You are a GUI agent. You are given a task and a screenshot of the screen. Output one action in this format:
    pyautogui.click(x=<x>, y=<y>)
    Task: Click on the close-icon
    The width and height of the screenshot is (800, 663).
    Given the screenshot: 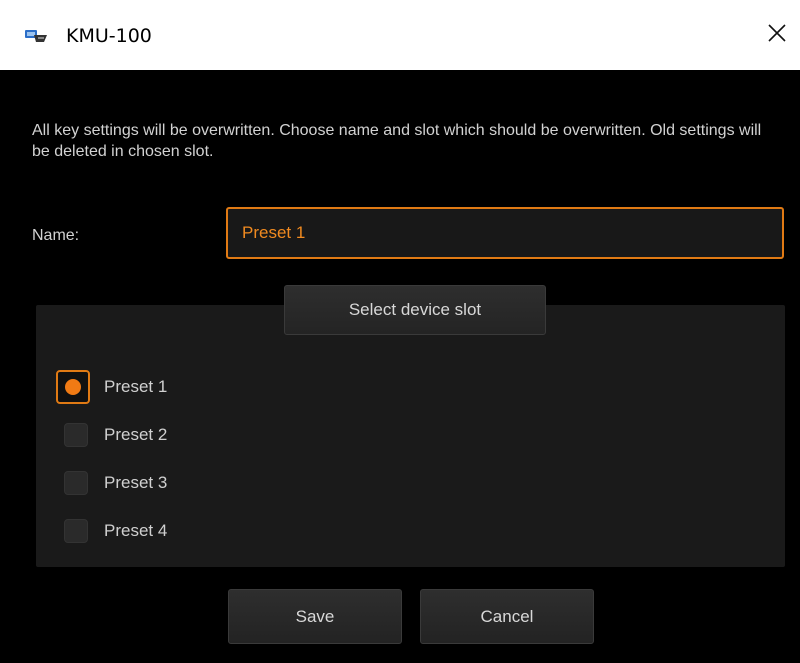 What is the action you would take?
    pyautogui.click(x=777, y=35)
    